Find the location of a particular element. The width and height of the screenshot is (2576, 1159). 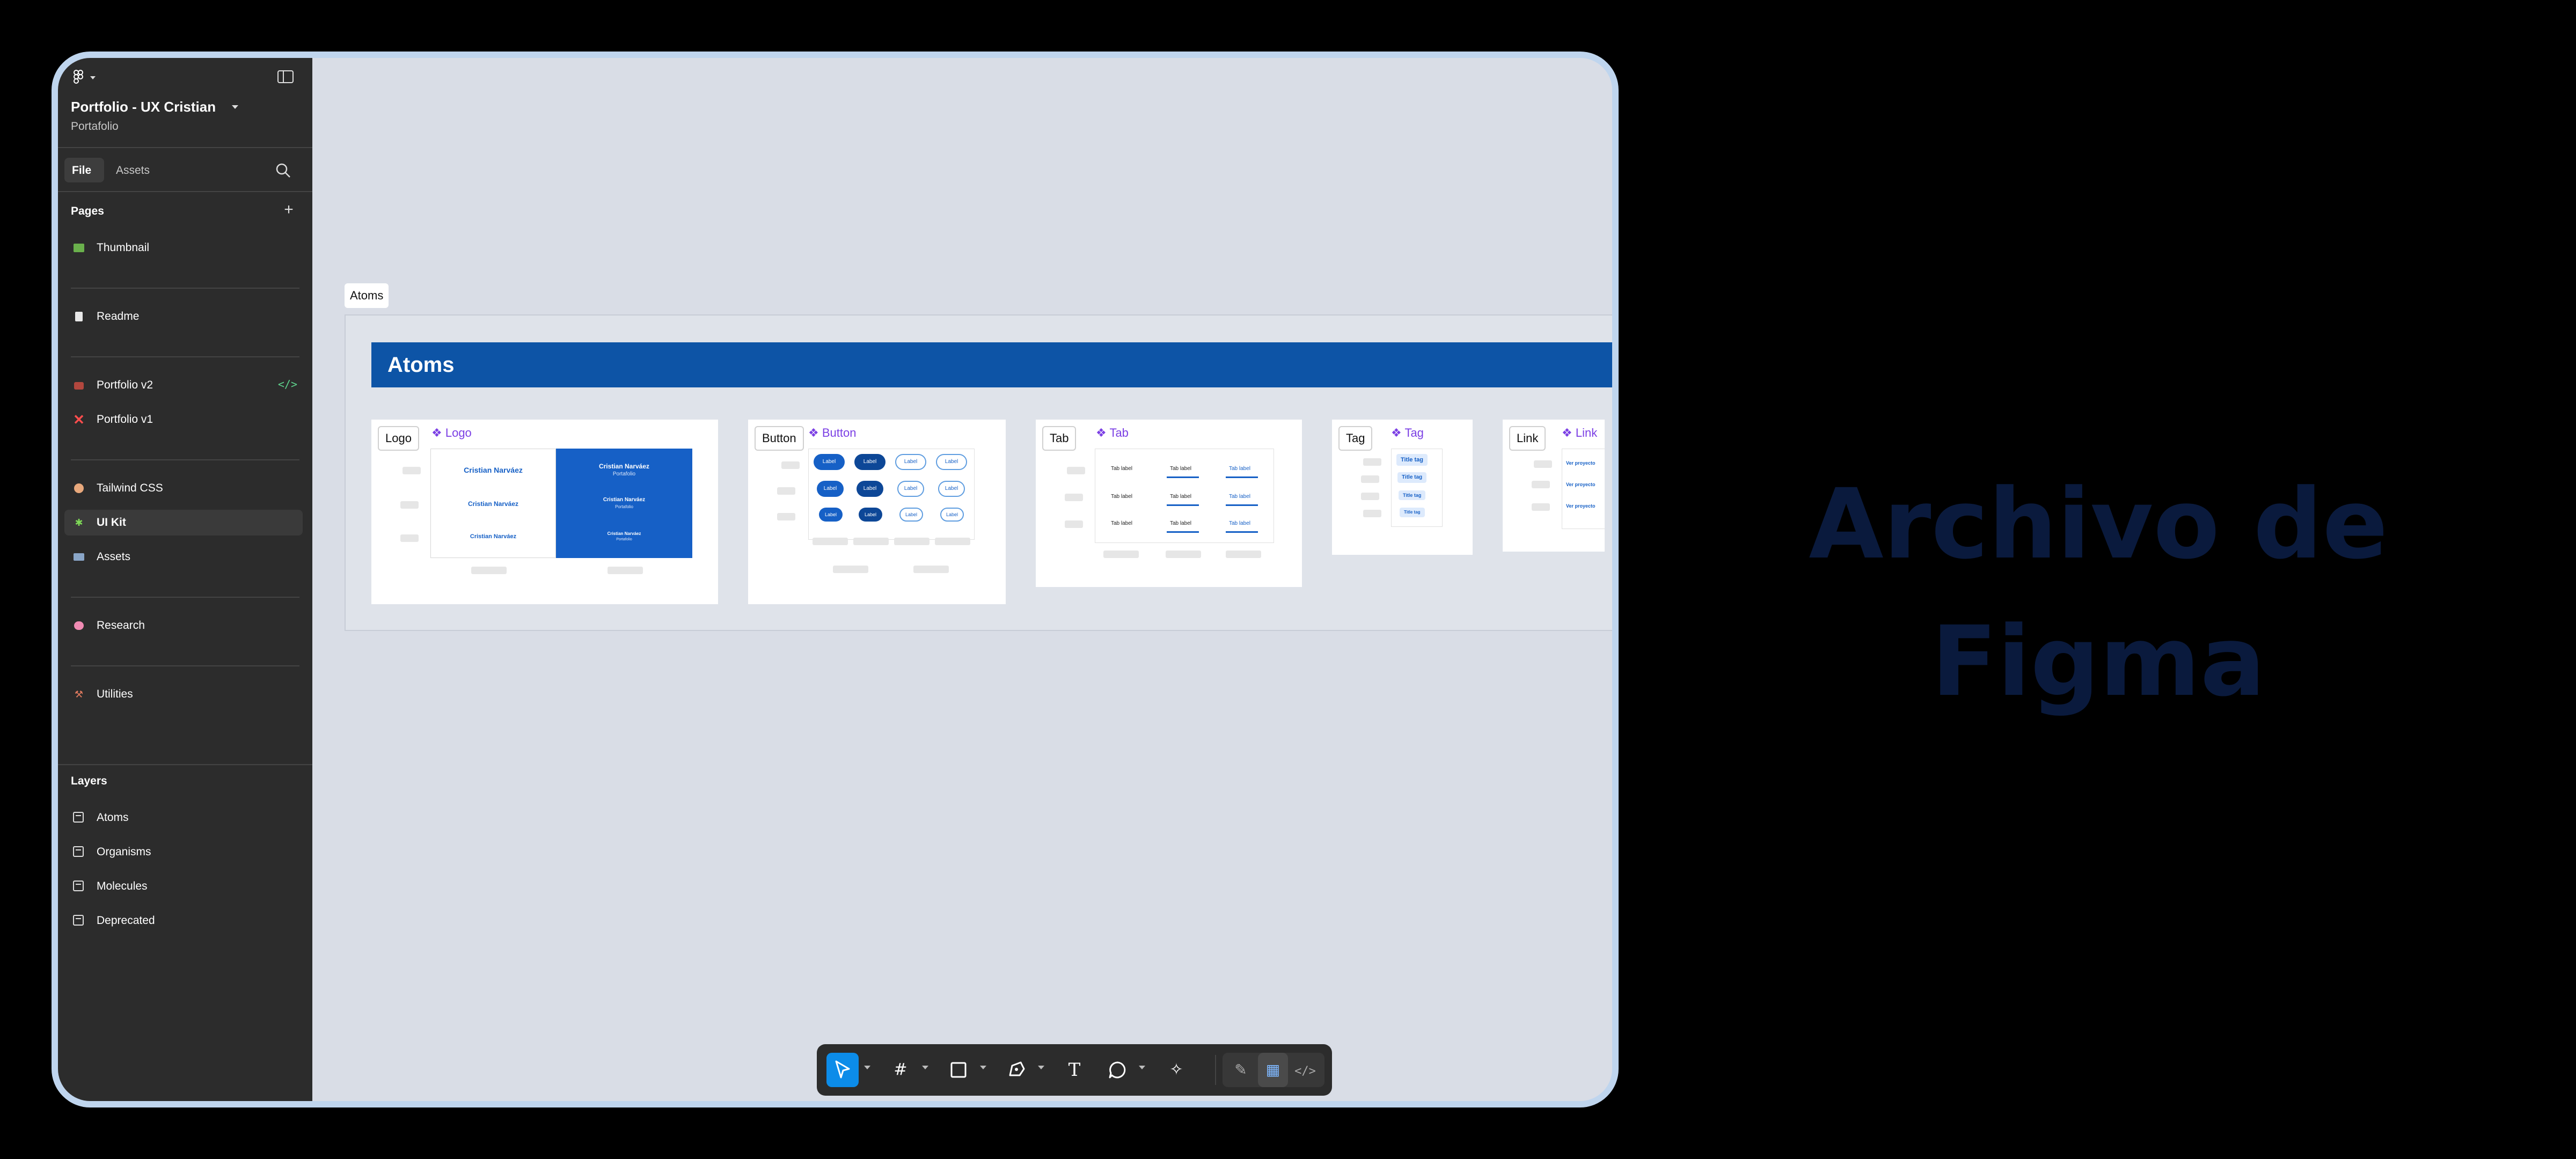

component-icon: ❖ is located at coordinates (1103, 433).